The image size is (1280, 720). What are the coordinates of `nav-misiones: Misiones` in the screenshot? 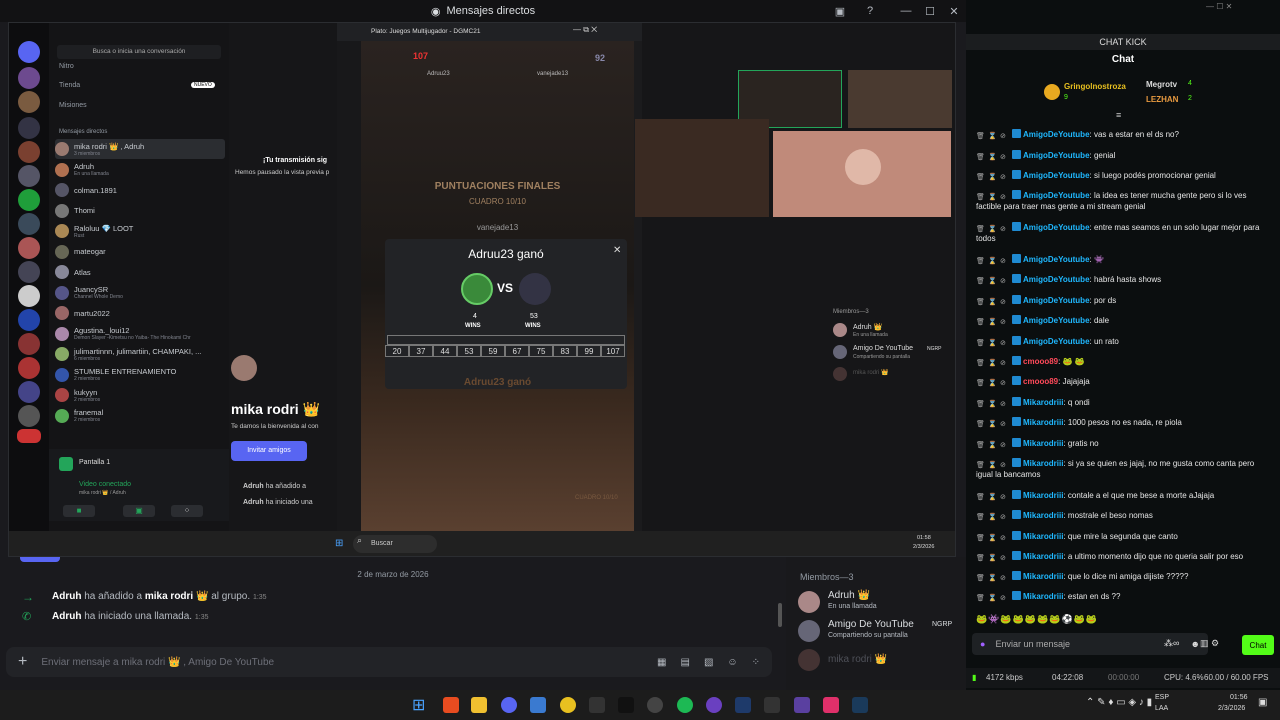 It's located at (73, 105).